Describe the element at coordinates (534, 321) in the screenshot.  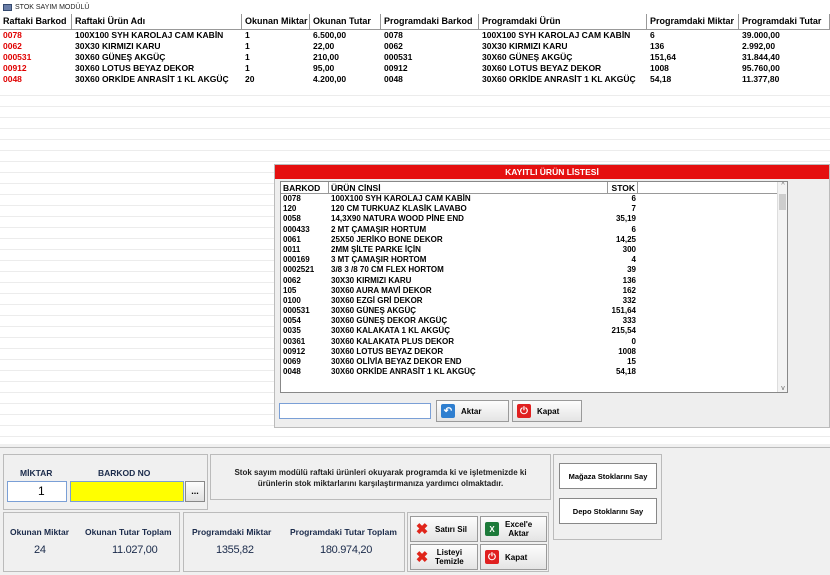
I see `list-item: 0054 30X60 GÜNEŞ DEKOR AKGÜÇ 333` at that location.